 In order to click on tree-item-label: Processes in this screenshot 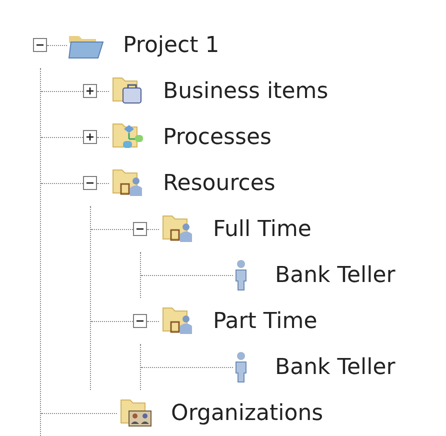, I will do `click(217, 137)`.